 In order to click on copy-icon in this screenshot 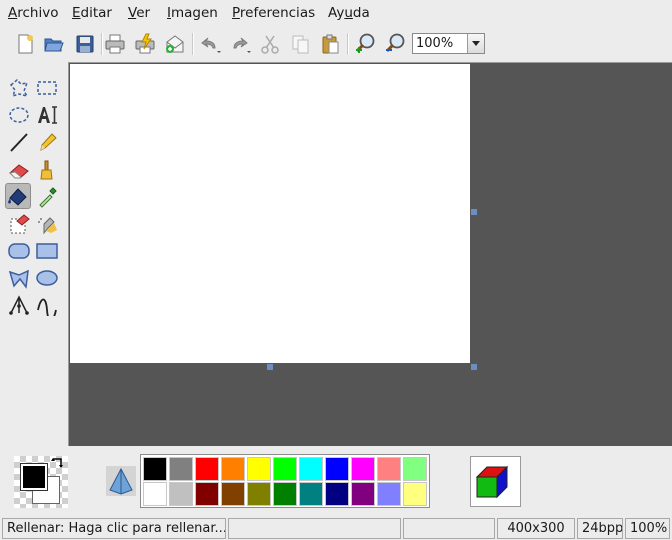, I will do `click(300, 44)`.